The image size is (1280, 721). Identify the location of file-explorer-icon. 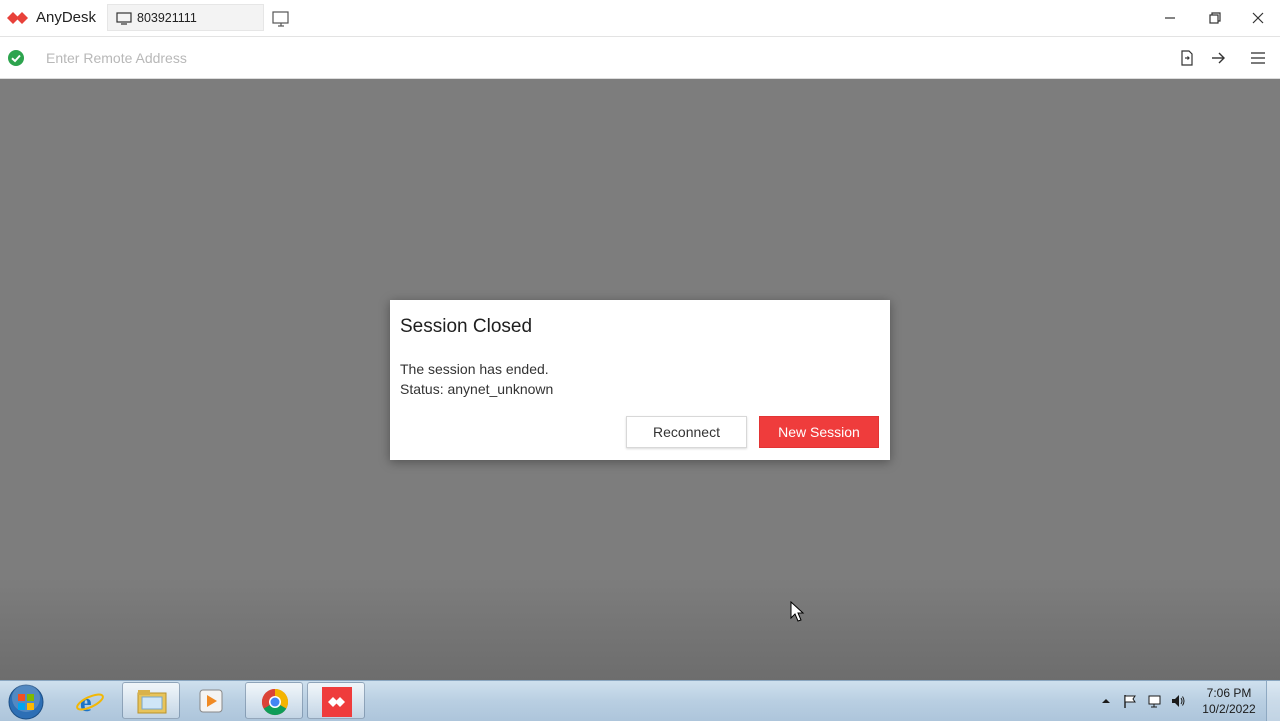
(152, 702).